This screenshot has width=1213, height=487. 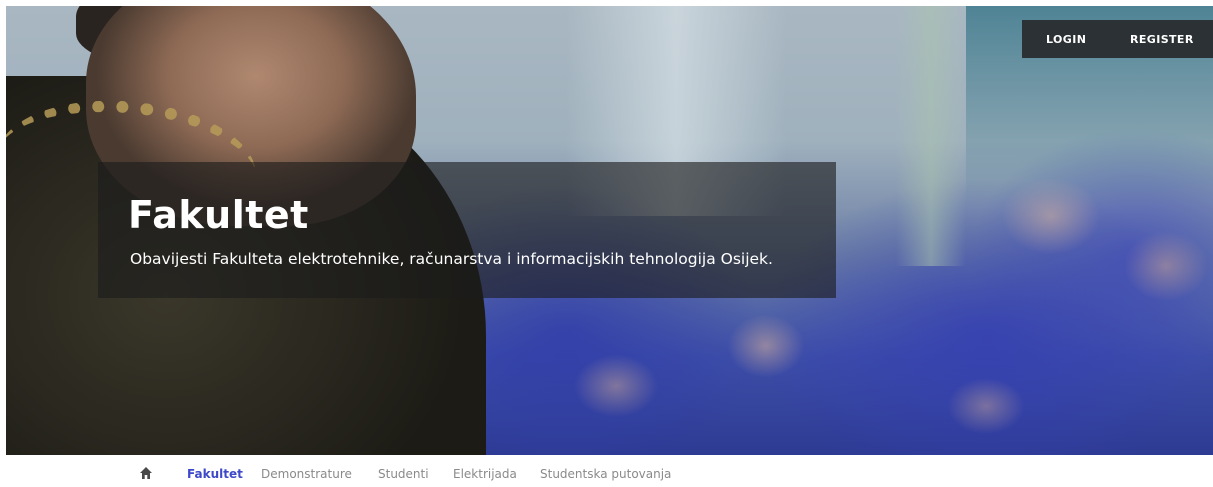 What do you see at coordinates (1066, 39) in the screenshot?
I see `login-link: LOGIN` at bounding box center [1066, 39].